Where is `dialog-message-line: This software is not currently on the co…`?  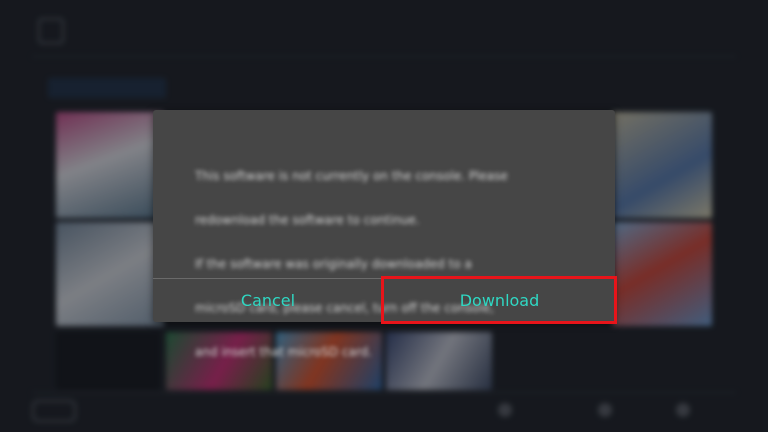 dialog-message-line: This software is not currently on the co… is located at coordinates (351, 176).